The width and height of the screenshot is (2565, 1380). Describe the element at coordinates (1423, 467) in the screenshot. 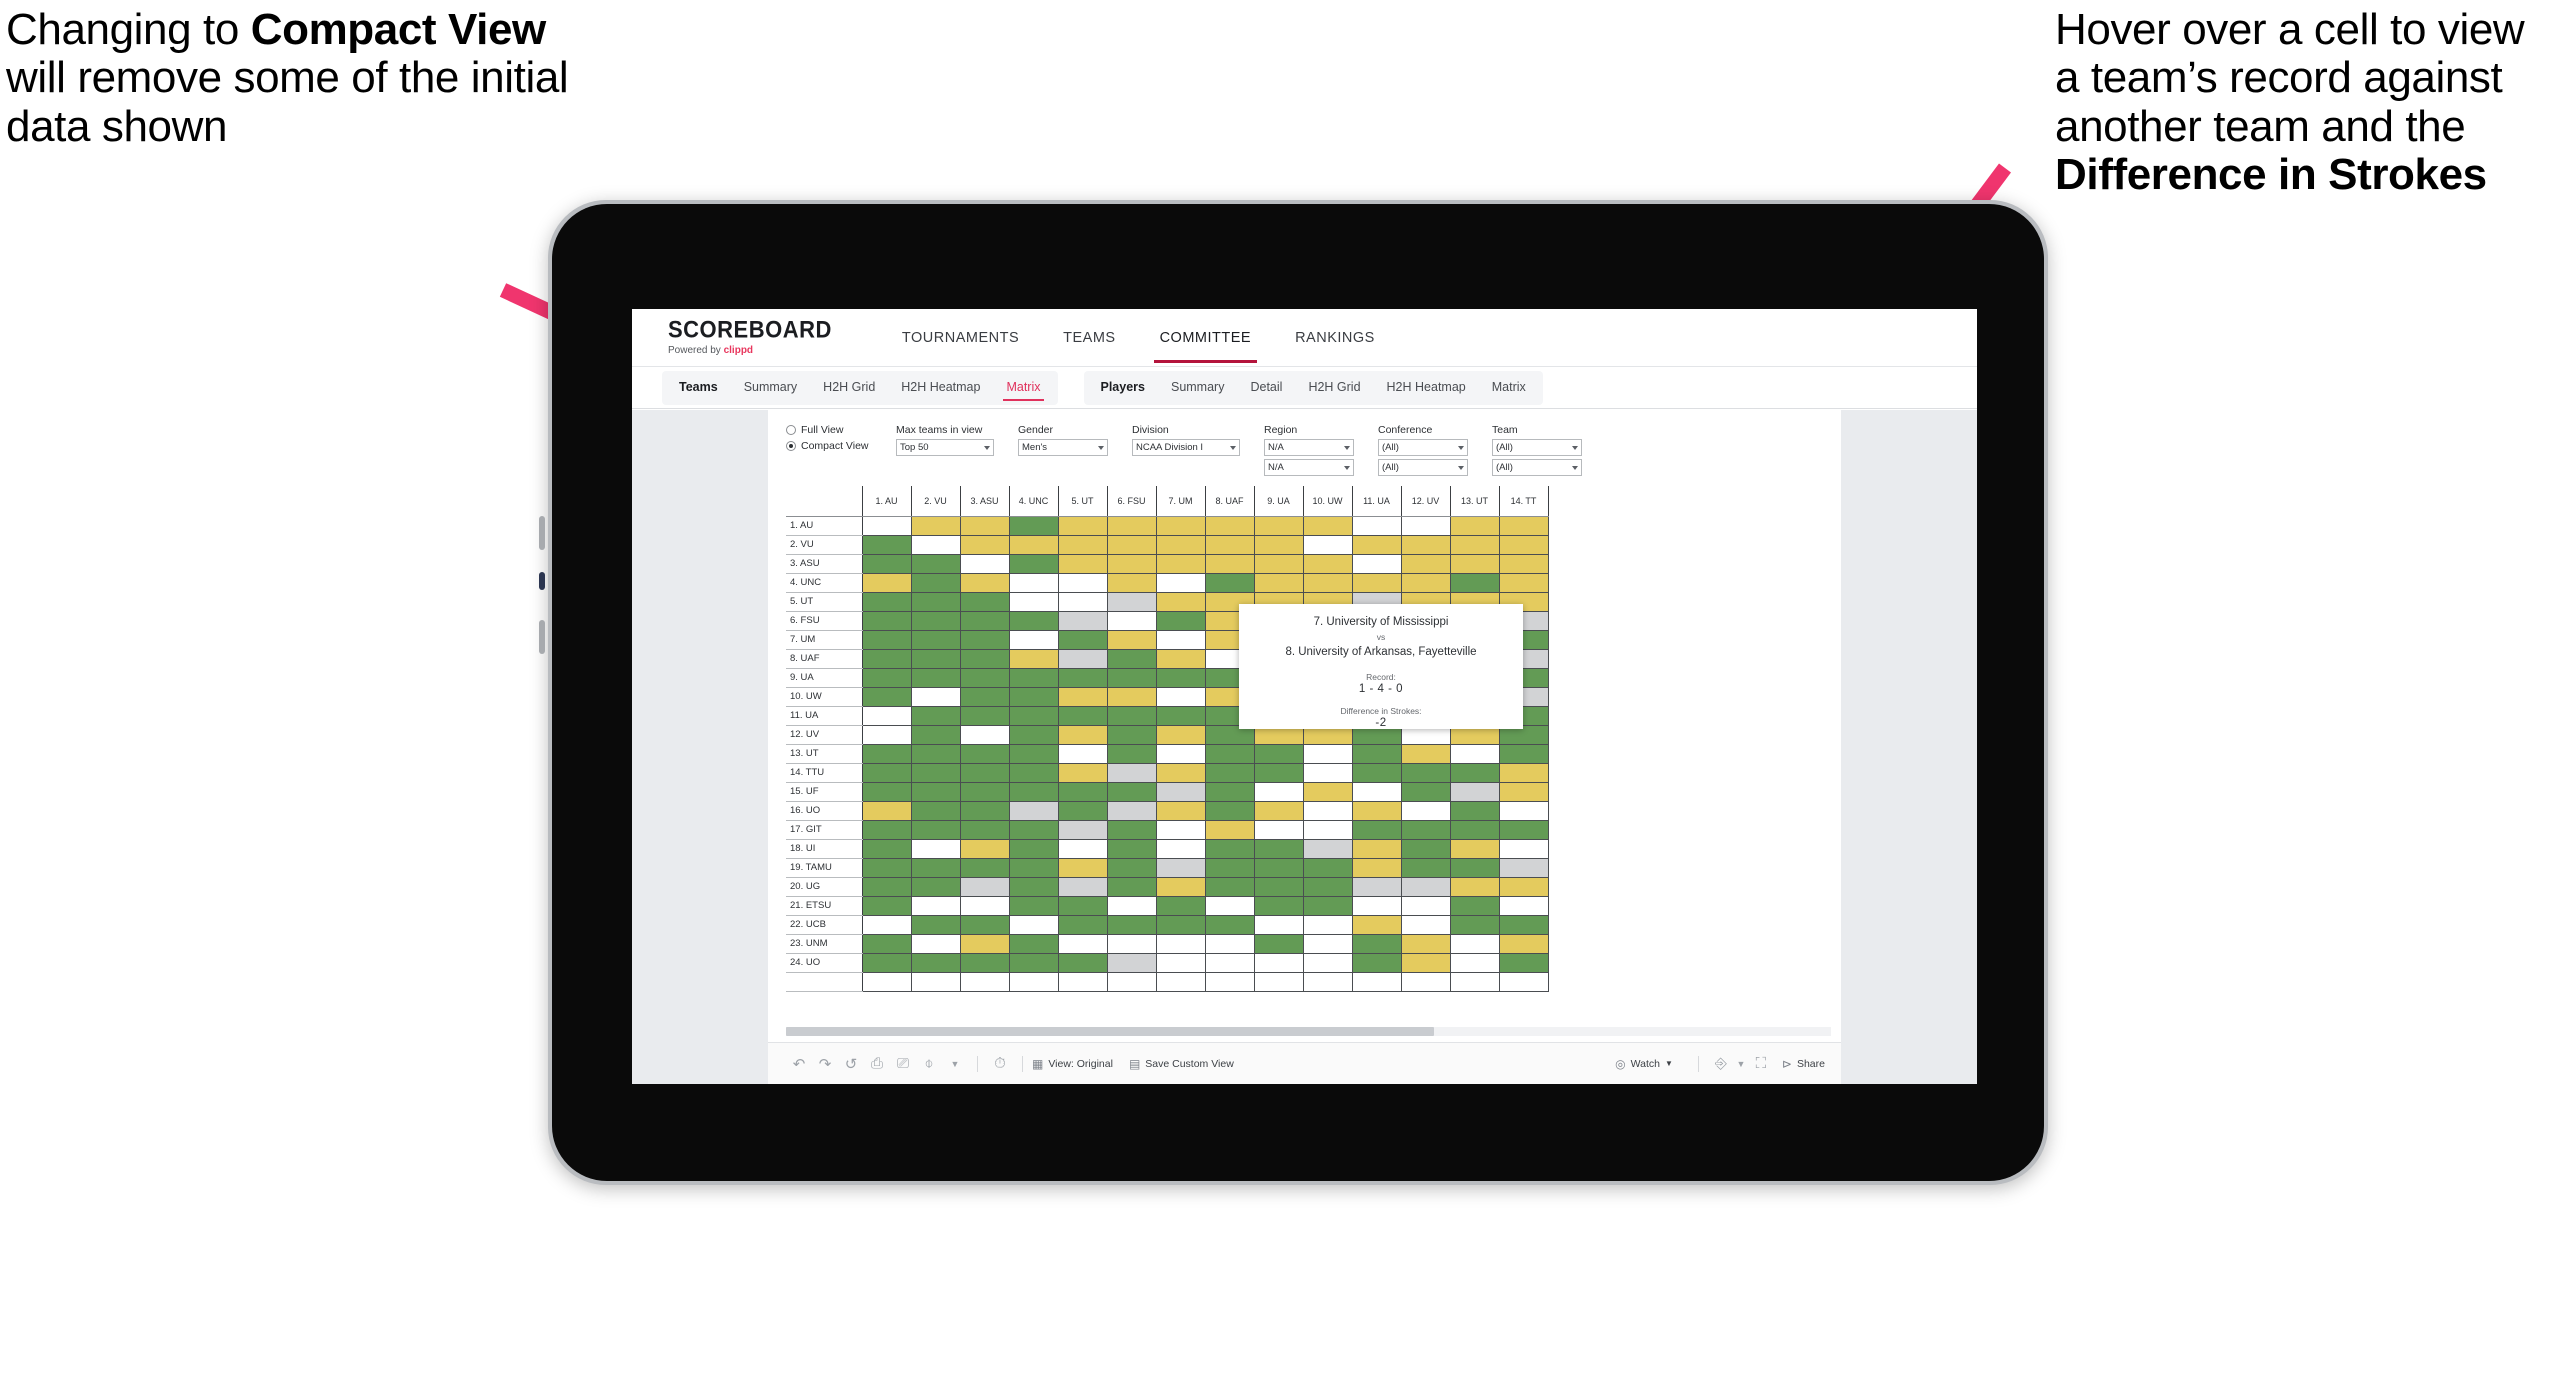

I see `filter-conference-select-2: (All)` at that location.